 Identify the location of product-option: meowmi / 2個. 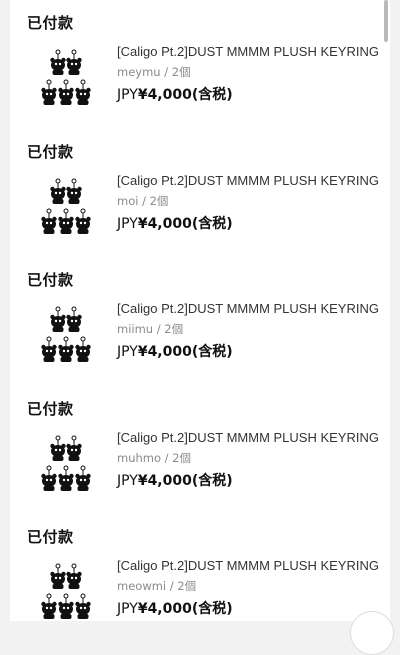
(157, 586).